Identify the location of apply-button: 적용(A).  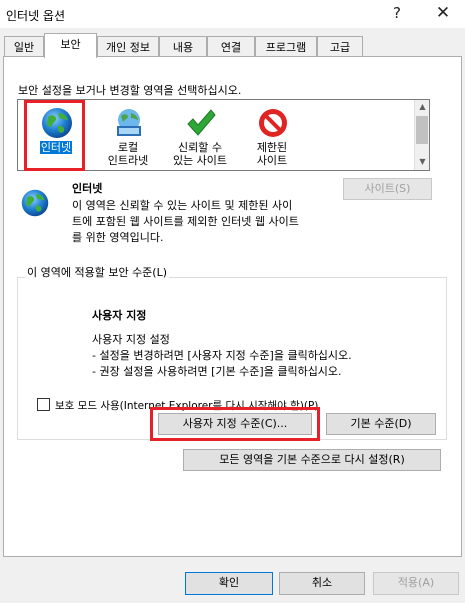
(416, 583).